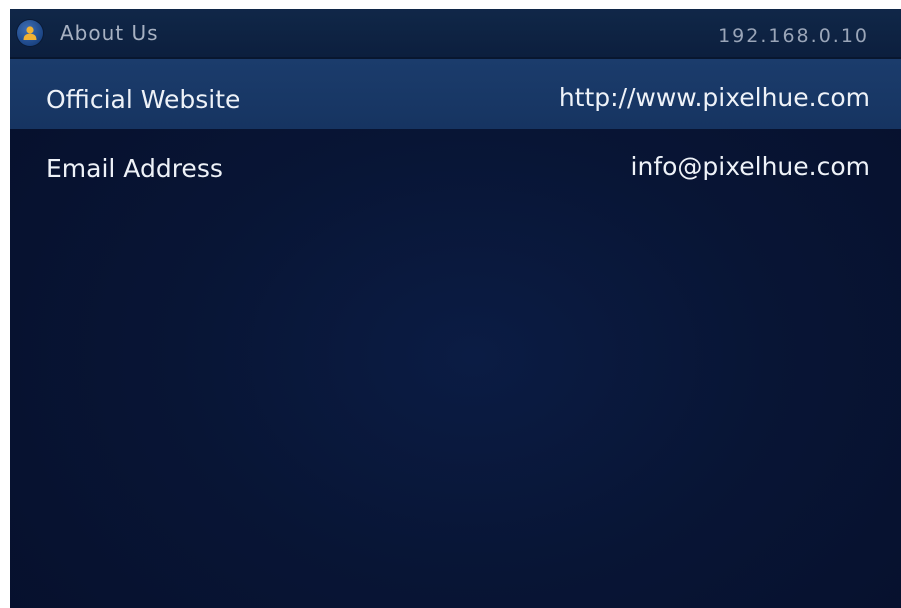 The image size is (901, 608). I want to click on official-website-value: http://www.pixelhue.com, so click(714, 97).